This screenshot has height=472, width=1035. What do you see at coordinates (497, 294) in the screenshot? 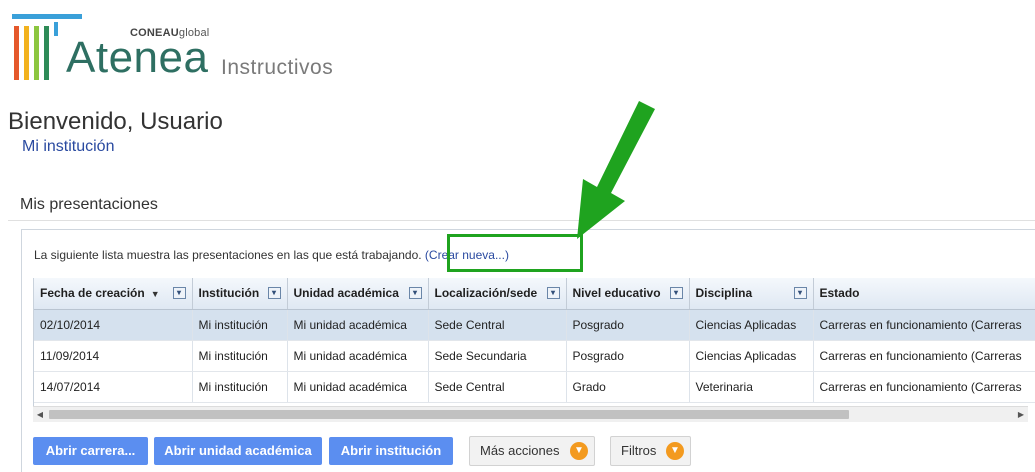
I see `column-header-sede: Localización/sede ▾` at bounding box center [497, 294].